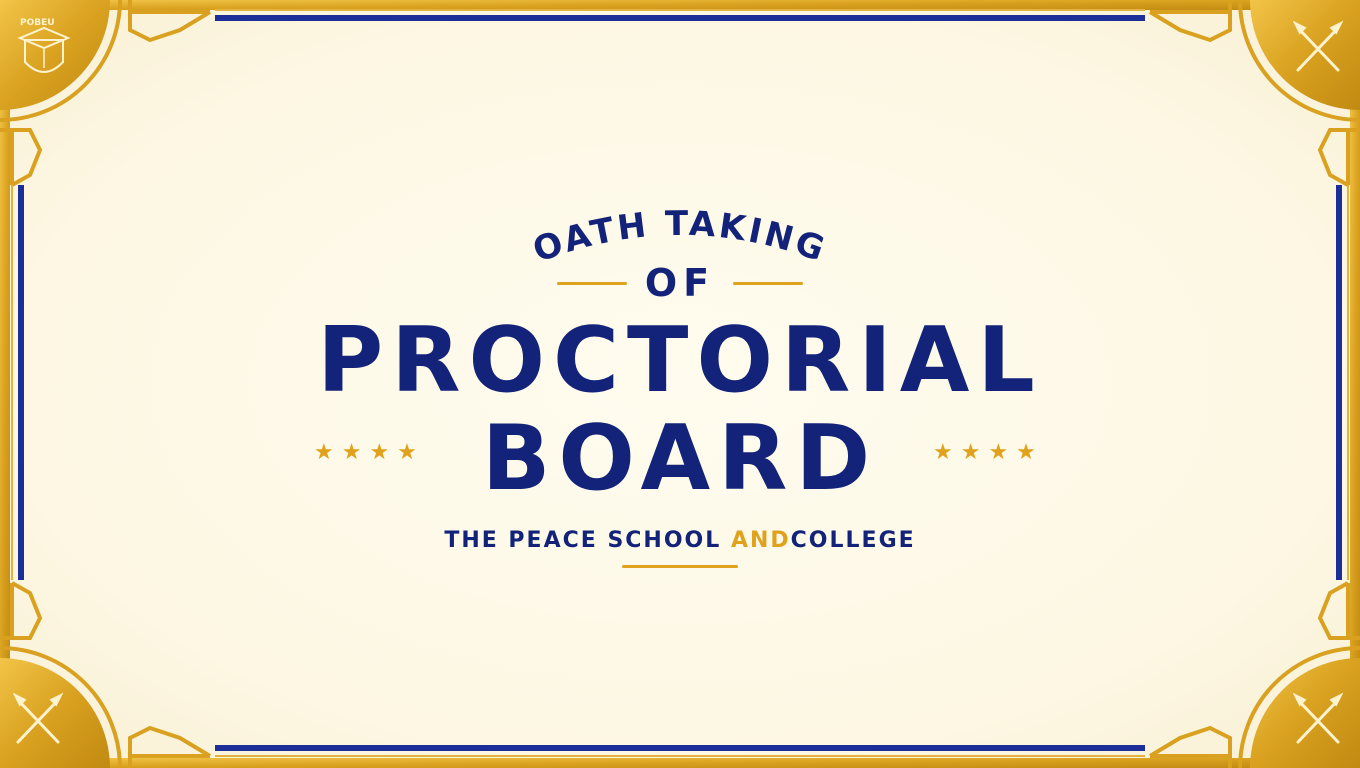 The image size is (1360, 768). What do you see at coordinates (680, 566) in the screenshot?
I see `subtitle-rule` at bounding box center [680, 566].